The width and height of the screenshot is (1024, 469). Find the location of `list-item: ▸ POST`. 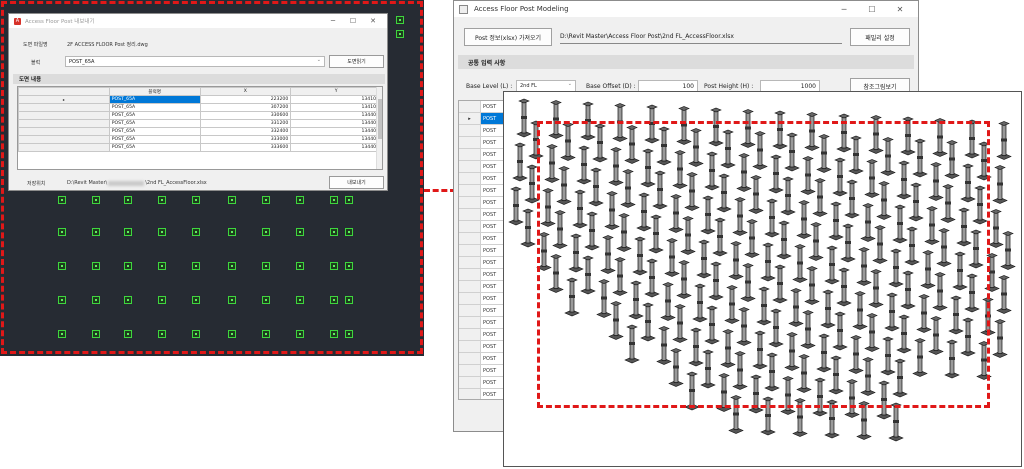

list-item: ▸ POST is located at coordinates (484, 119).